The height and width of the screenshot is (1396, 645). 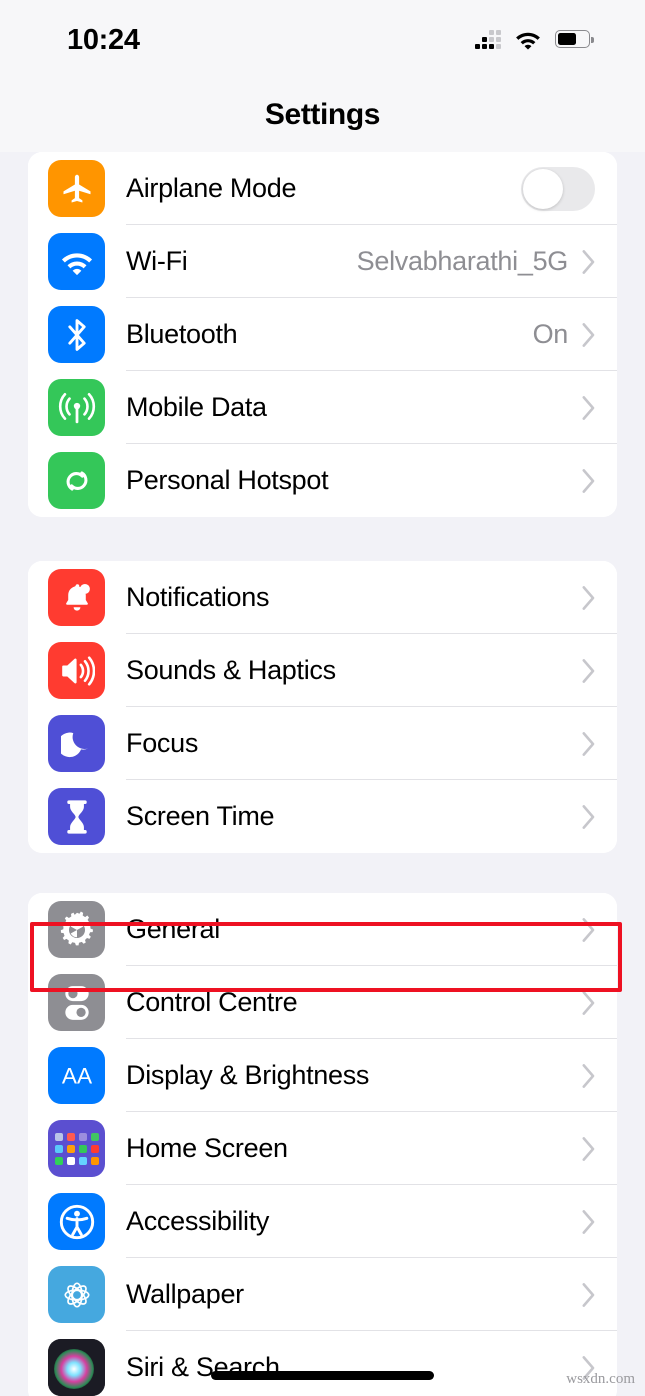 I want to click on app-grid-icon, so click(x=76, y=1148).